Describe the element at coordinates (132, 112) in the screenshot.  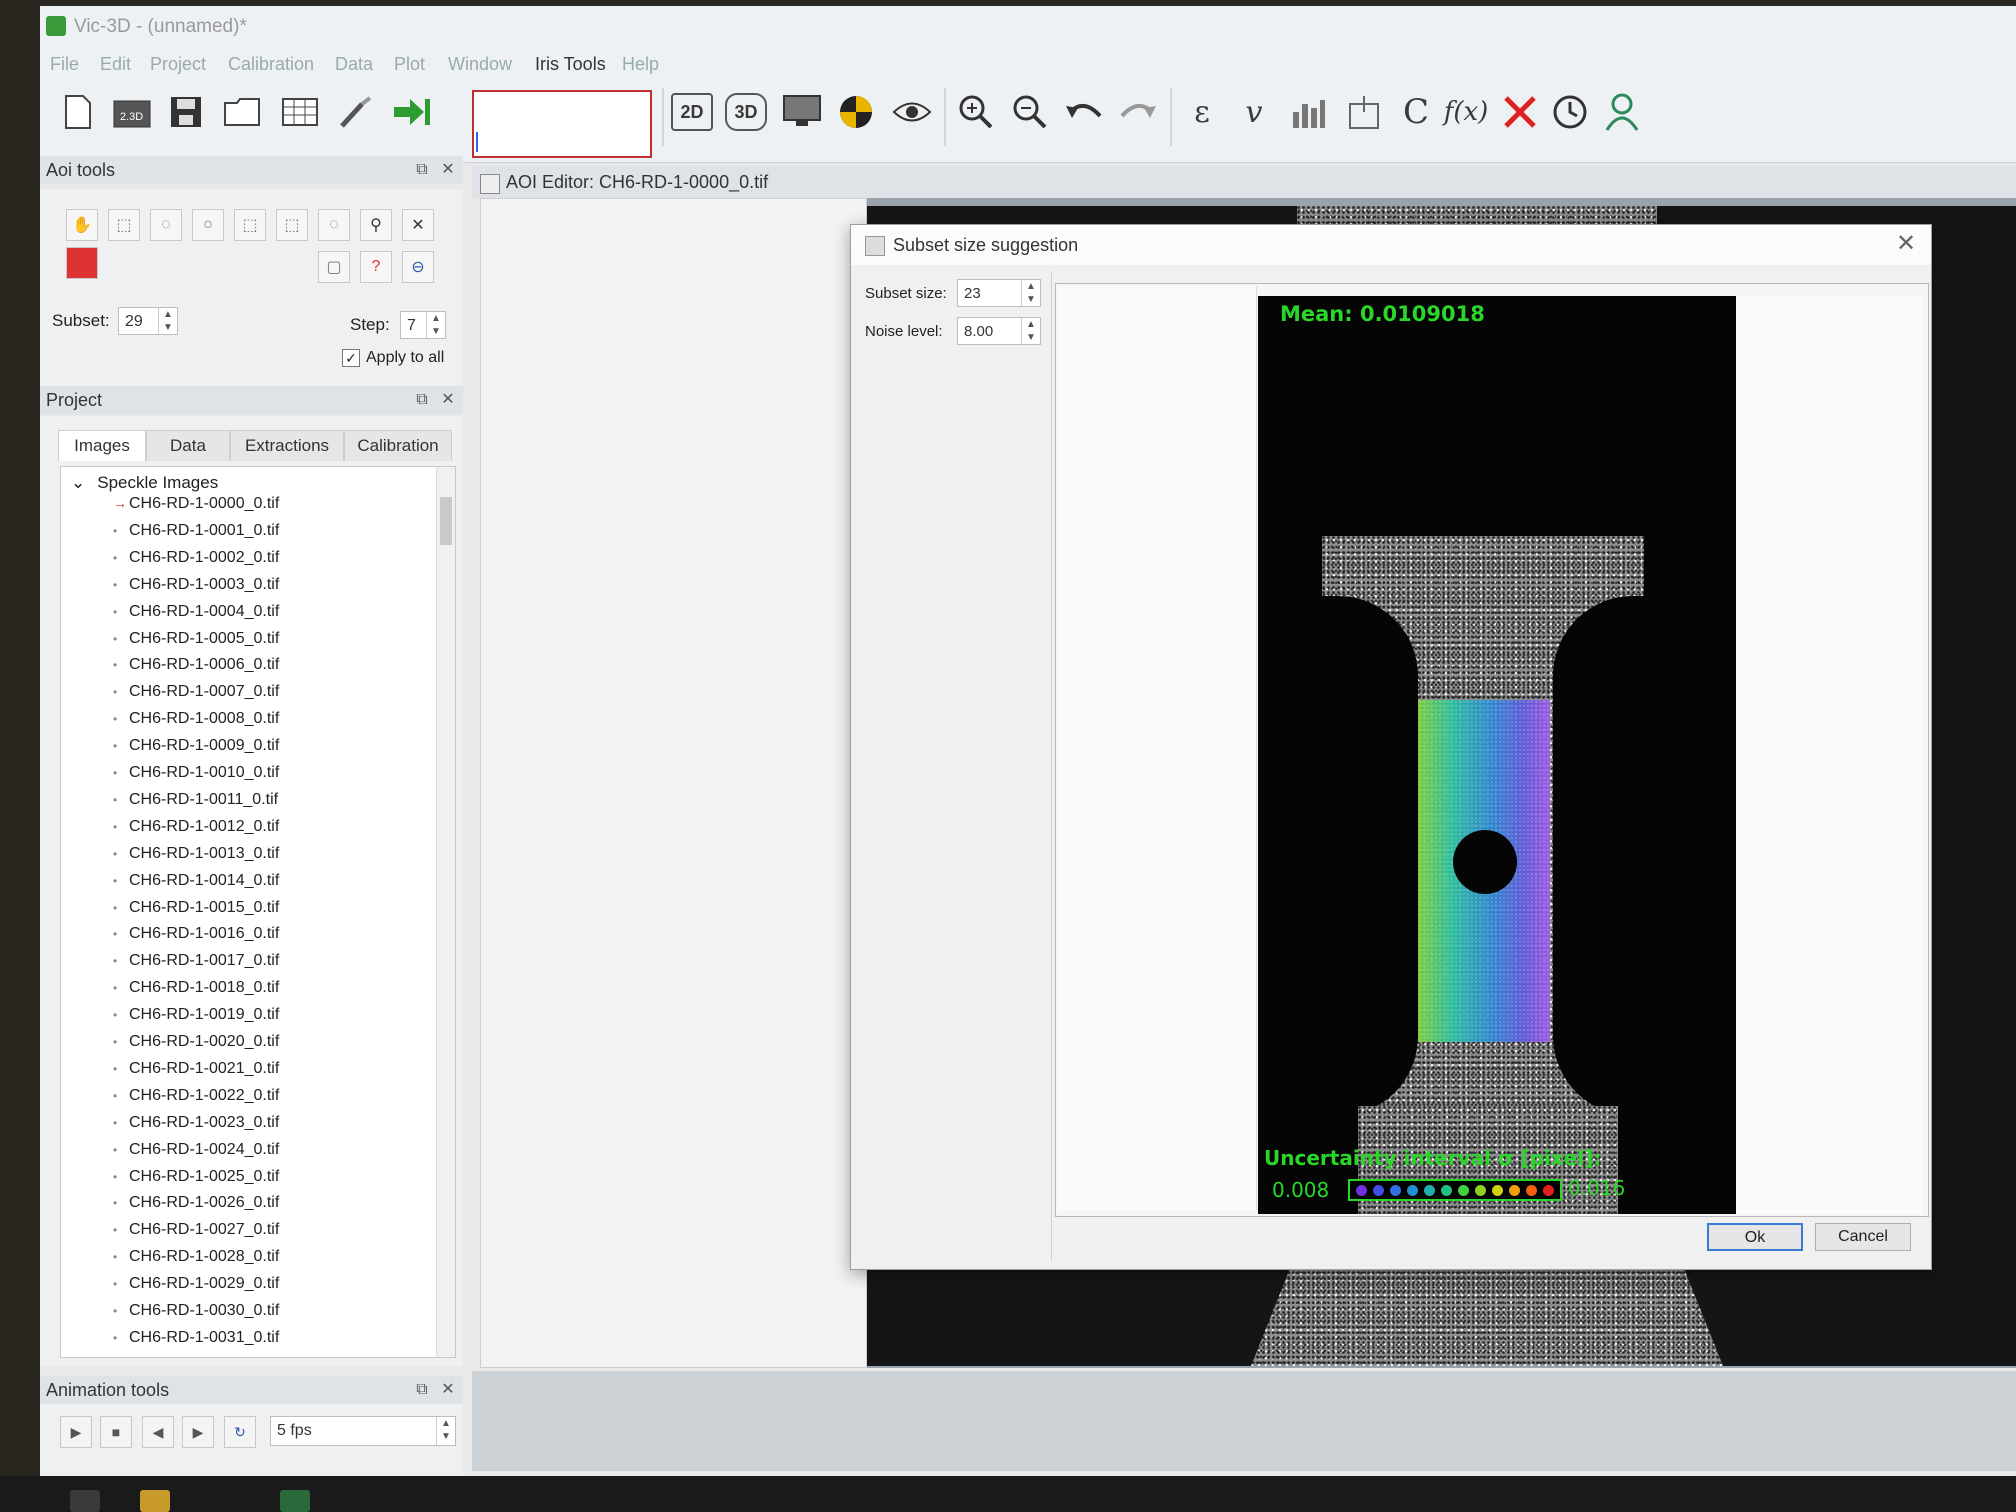
I see `open-project-icon: 2.3D` at that location.